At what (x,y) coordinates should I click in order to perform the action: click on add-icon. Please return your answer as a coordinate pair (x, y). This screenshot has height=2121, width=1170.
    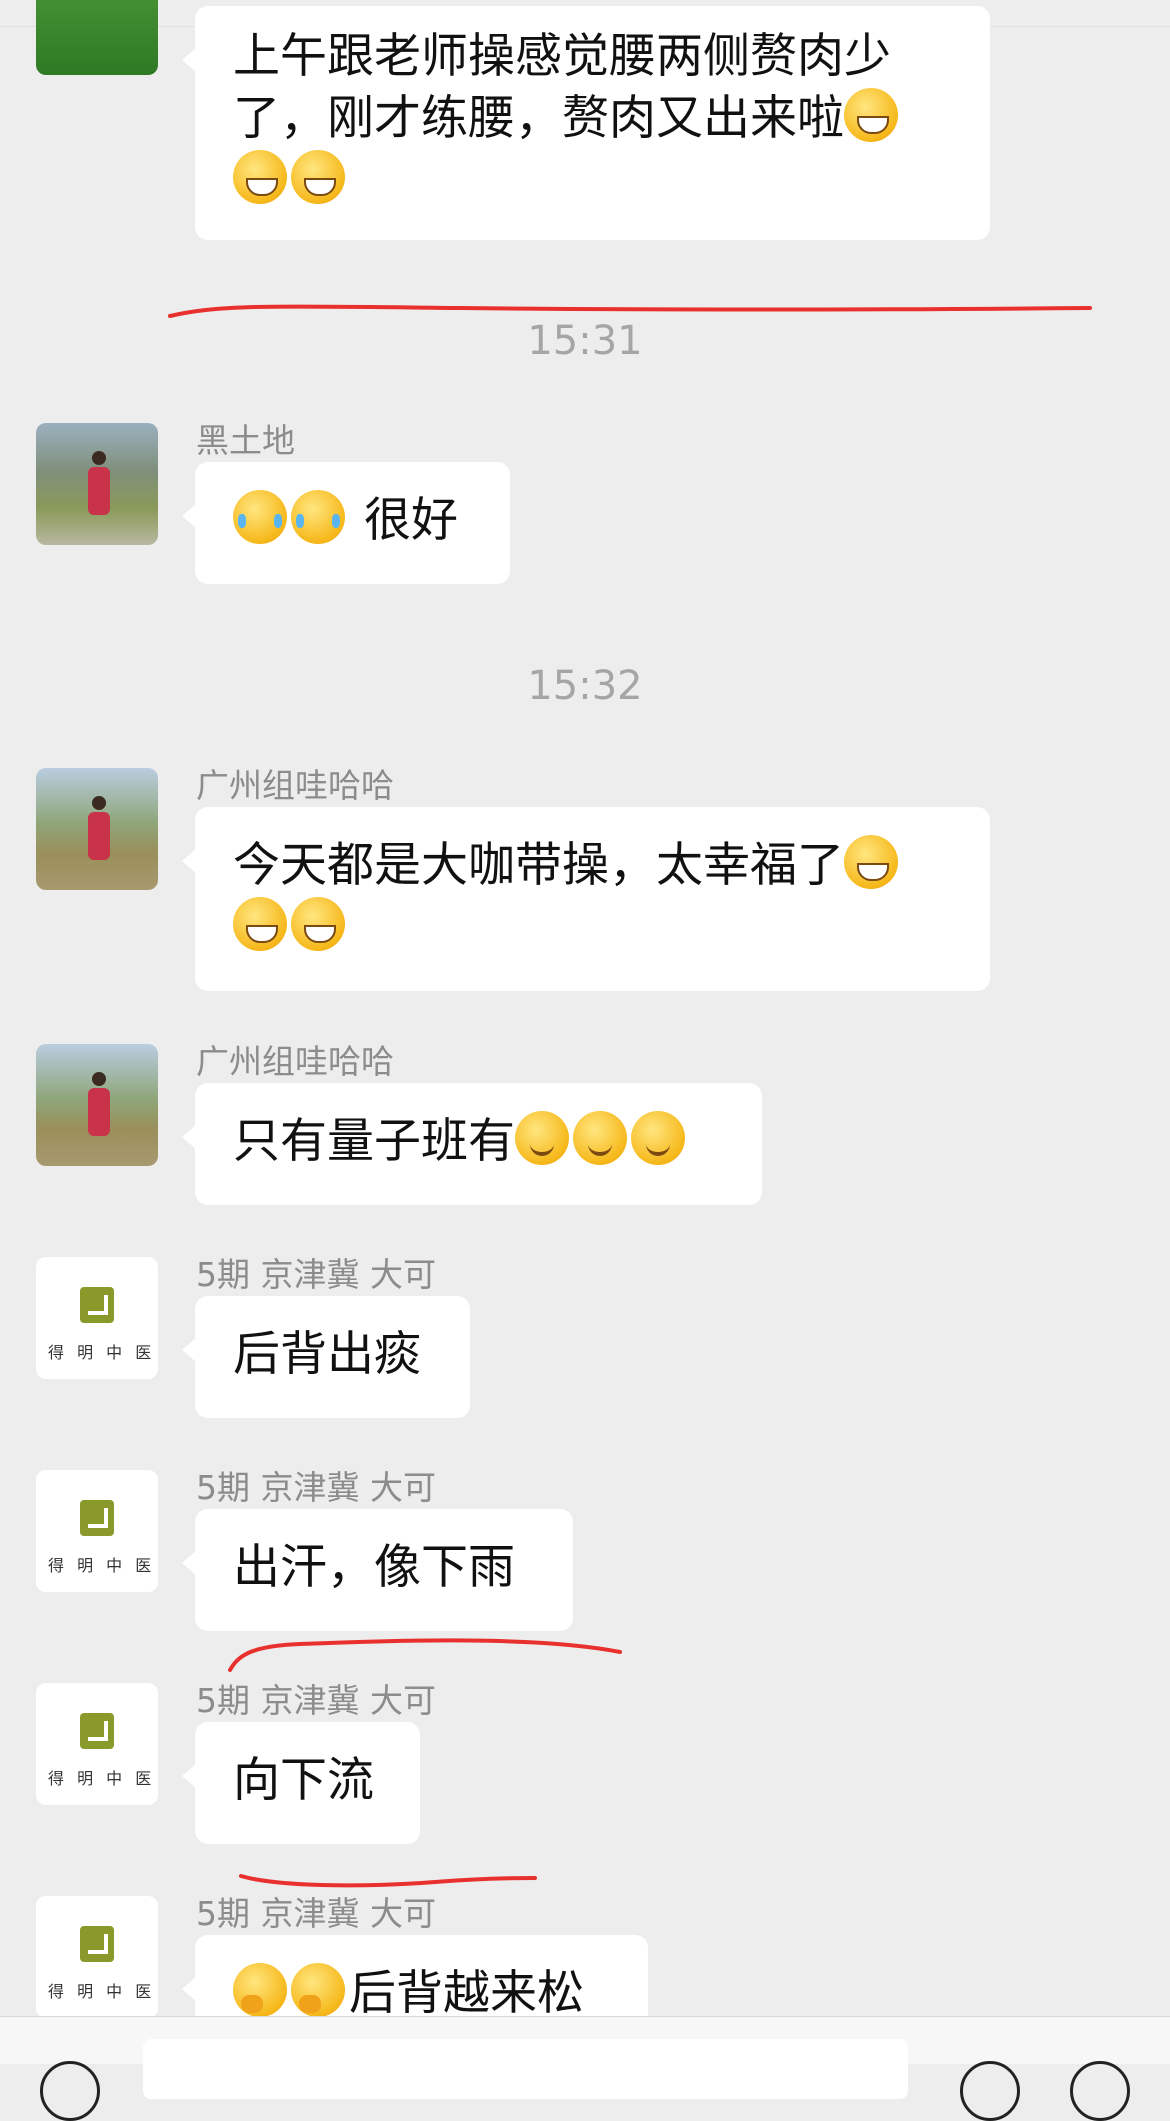
    Looking at the image, I should click on (1100, 2091).